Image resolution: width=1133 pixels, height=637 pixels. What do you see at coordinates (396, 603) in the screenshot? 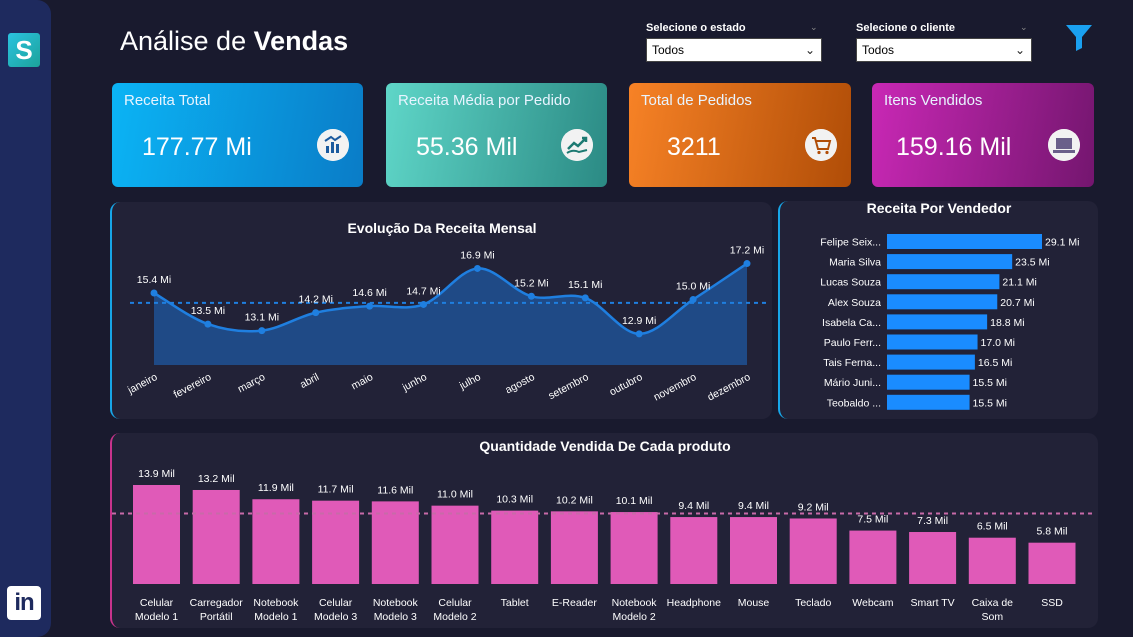
I see `x-tick-label: Notebook` at bounding box center [396, 603].